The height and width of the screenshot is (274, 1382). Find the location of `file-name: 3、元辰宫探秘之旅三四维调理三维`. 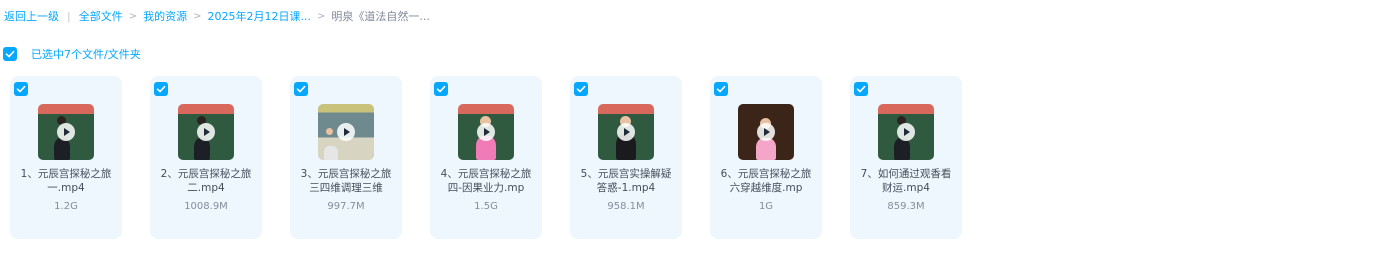

file-name: 3、元辰宫探秘之旅三四维调理三维 is located at coordinates (346, 181).